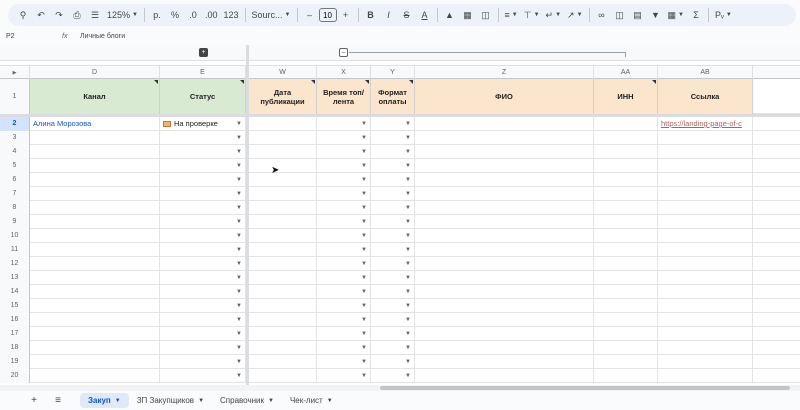 Image resolution: width=800 pixels, height=410 pixels. What do you see at coordinates (203, 52) in the screenshot?
I see `expand-group-icon: +` at bounding box center [203, 52].